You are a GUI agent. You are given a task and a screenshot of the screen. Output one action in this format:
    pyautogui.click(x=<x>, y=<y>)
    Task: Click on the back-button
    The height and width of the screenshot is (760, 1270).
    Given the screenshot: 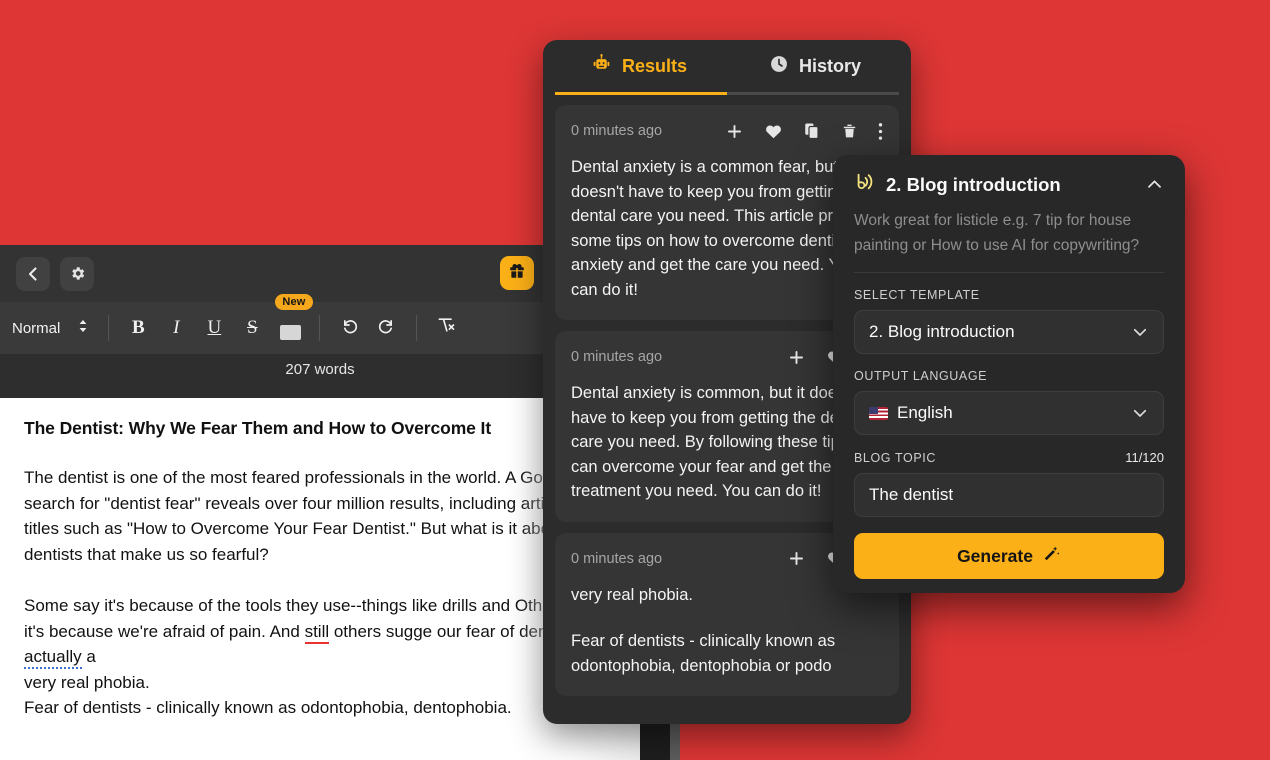 What is the action you would take?
    pyautogui.click(x=33, y=273)
    